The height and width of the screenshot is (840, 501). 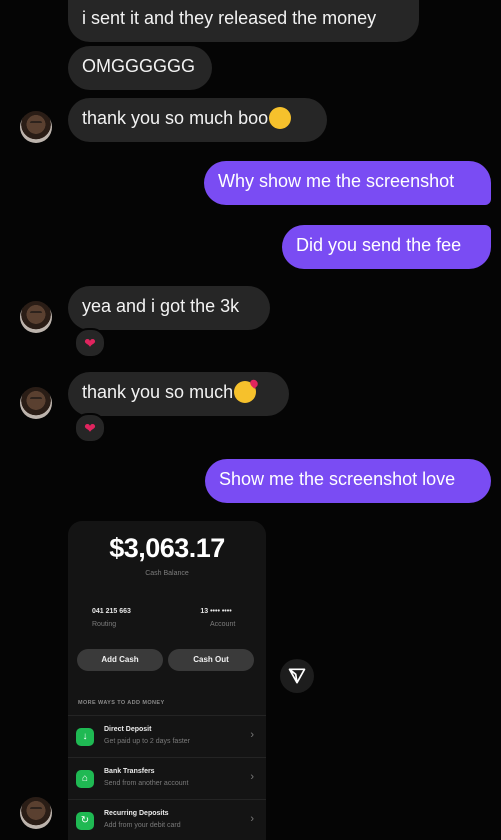 What do you see at coordinates (146, 783) in the screenshot?
I see `list-item-subtitle: Send from another account` at bounding box center [146, 783].